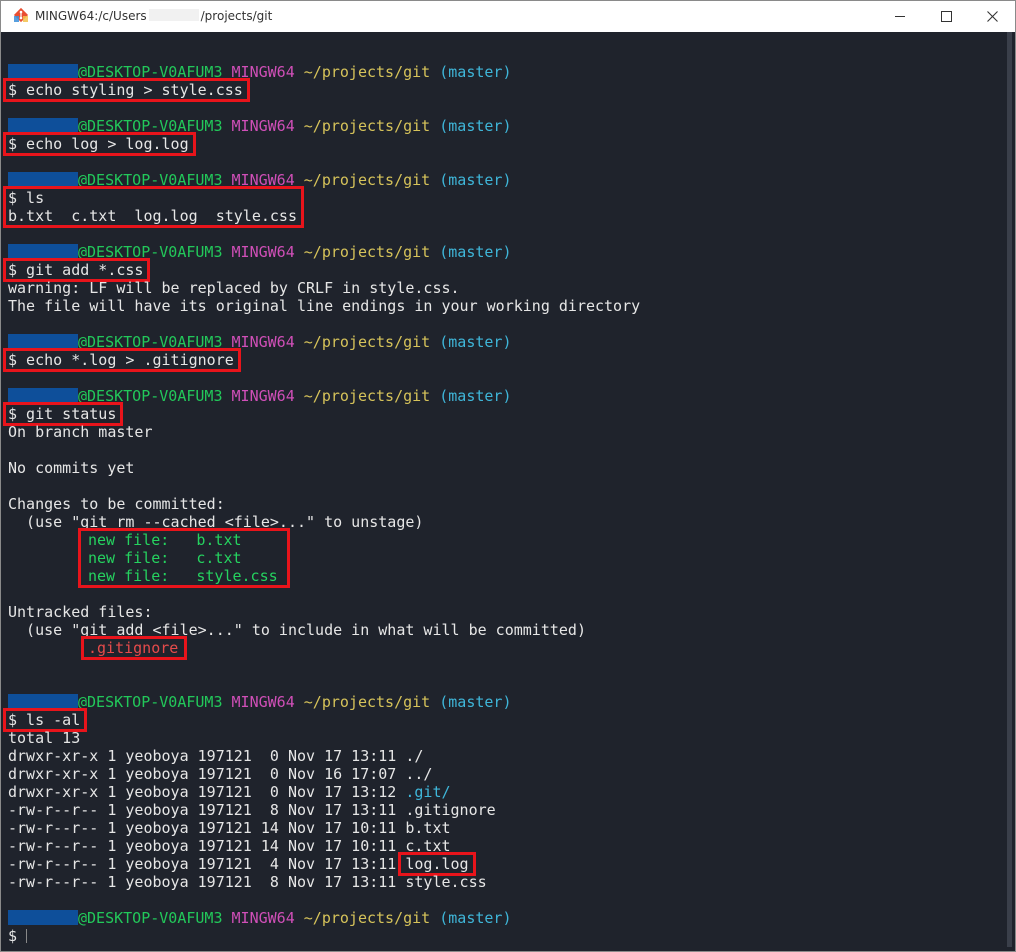 This screenshot has width=1016, height=952. I want to click on close-button, so click(992, 16).